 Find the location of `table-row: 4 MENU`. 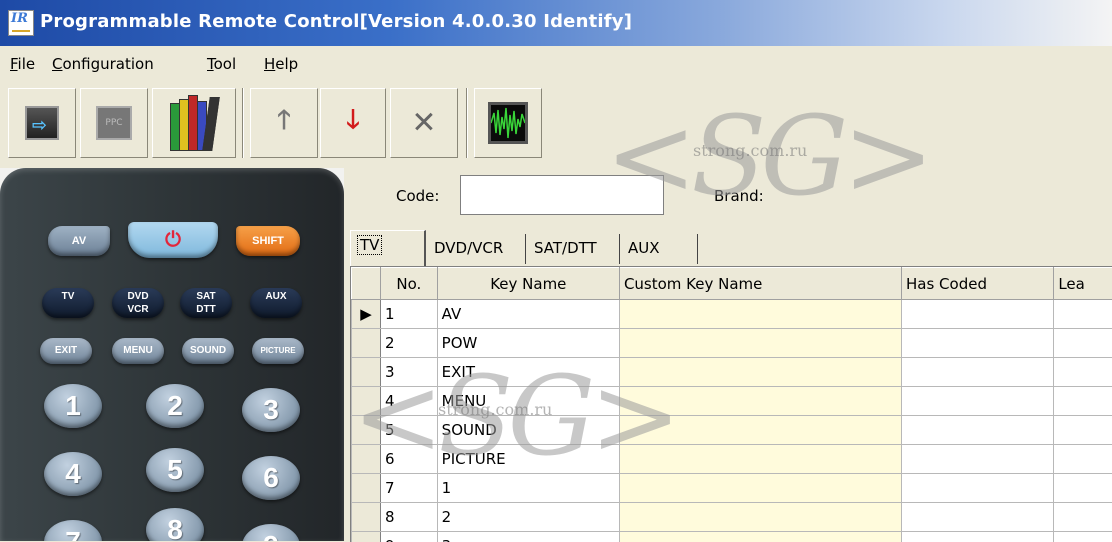

table-row: 4 MENU is located at coordinates (732, 401).